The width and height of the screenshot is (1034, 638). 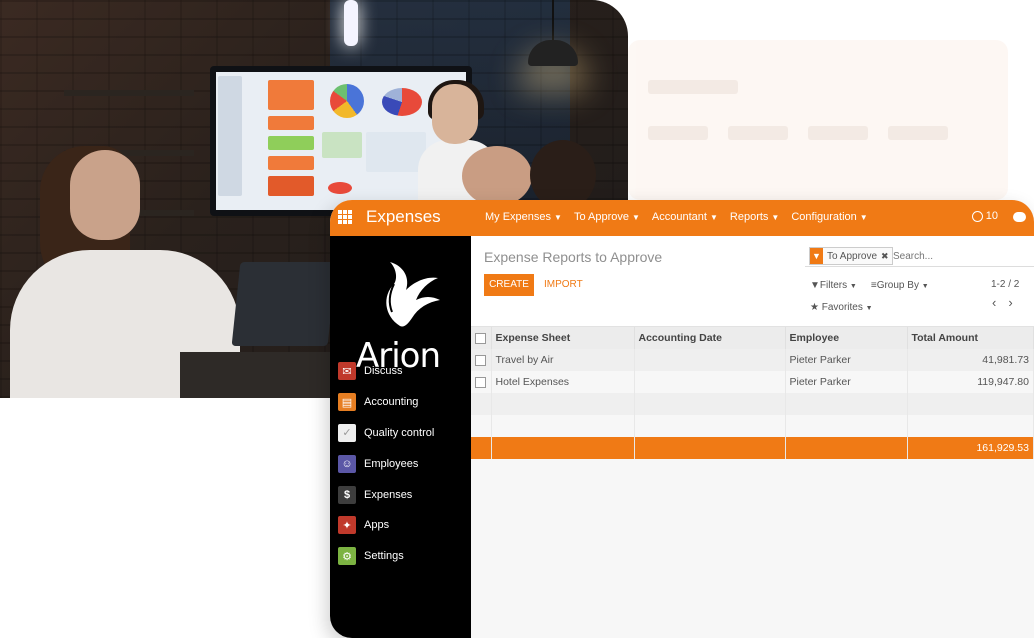 What do you see at coordinates (523, 217) in the screenshot?
I see `menu-my-expenses: My Expenses ▼` at bounding box center [523, 217].